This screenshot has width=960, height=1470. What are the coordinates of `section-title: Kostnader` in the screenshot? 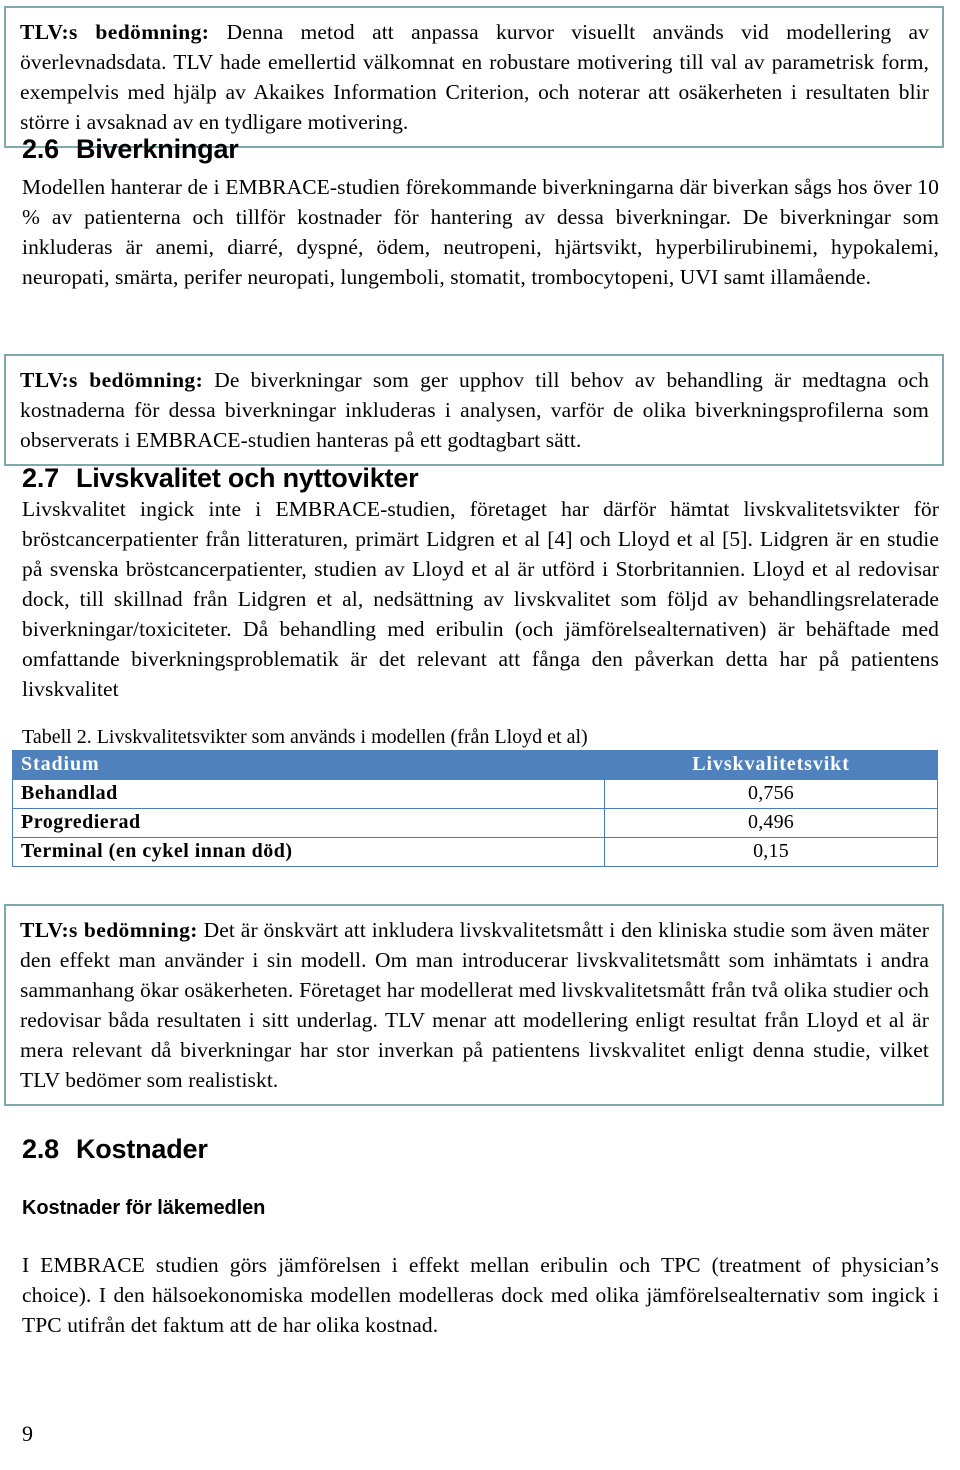 It's located at (141, 1149).